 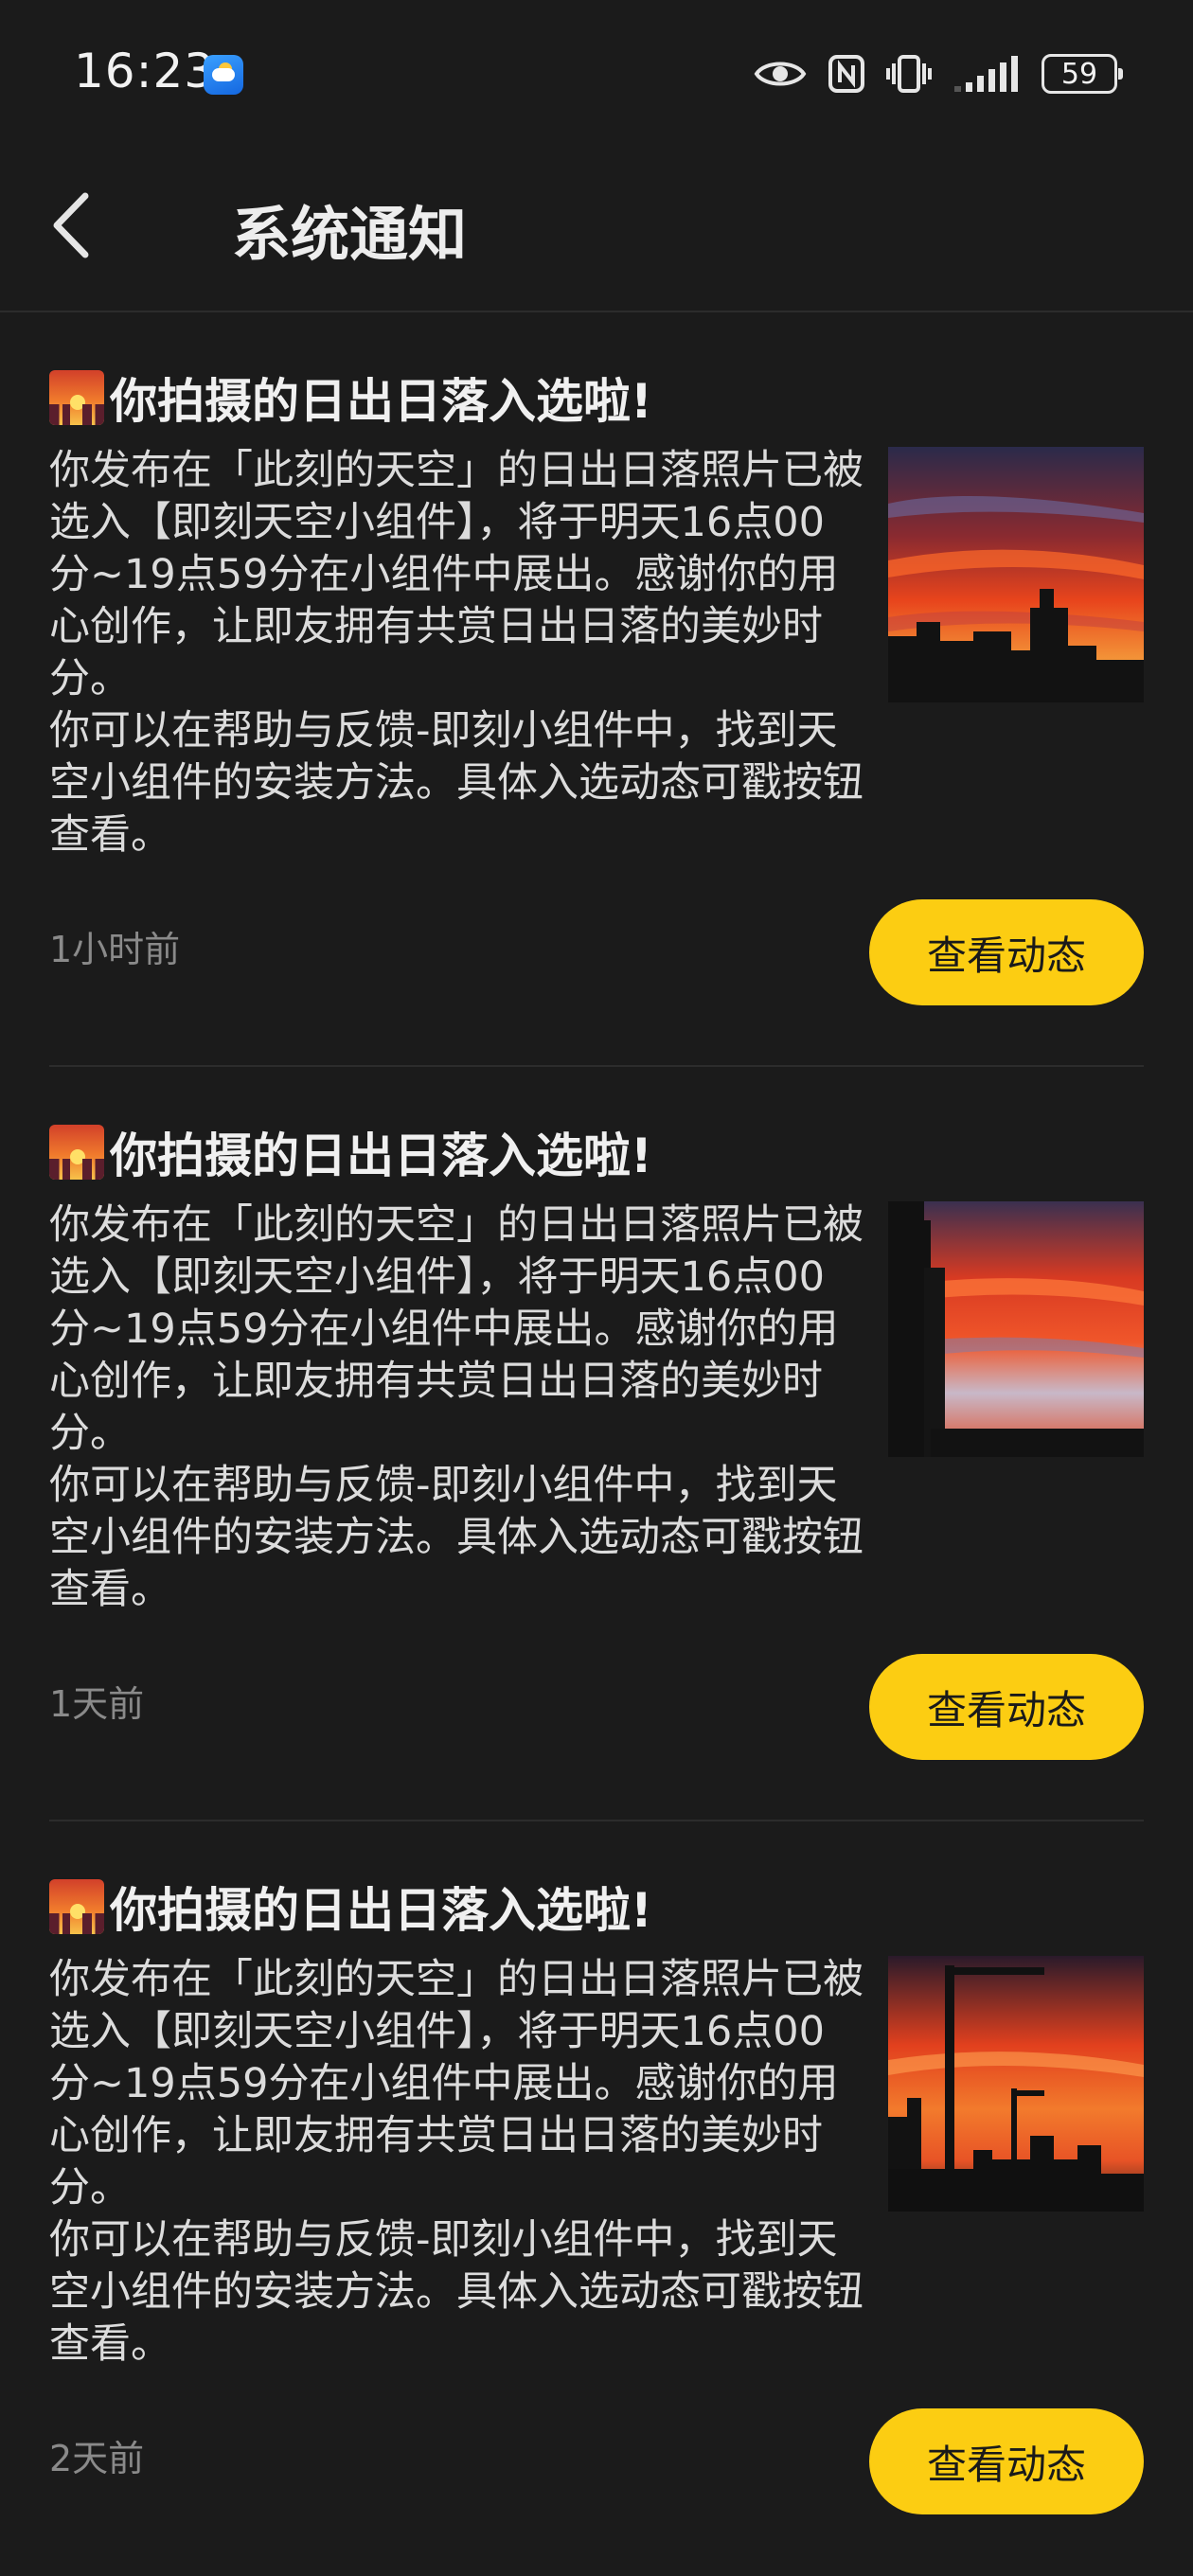 What do you see at coordinates (1082, 74) in the screenshot?
I see `battery-indicator: 59` at bounding box center [1082, 74].